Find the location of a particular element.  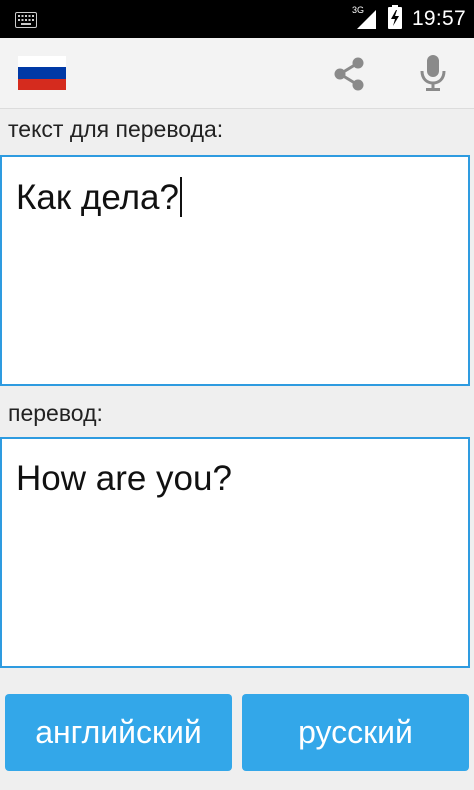

signal-icon: 3G is located at coordinates (365, 17).